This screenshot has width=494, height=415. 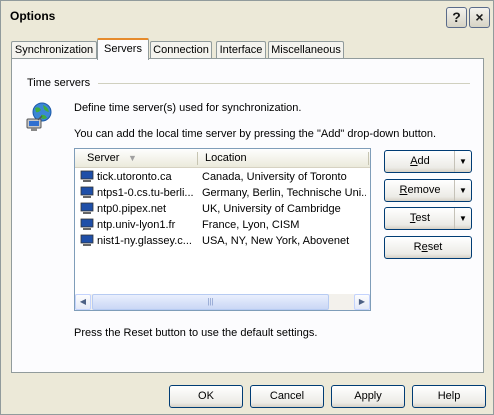 I want to click on tab-synchronization: Synchronization, so click(x=54, y=50).